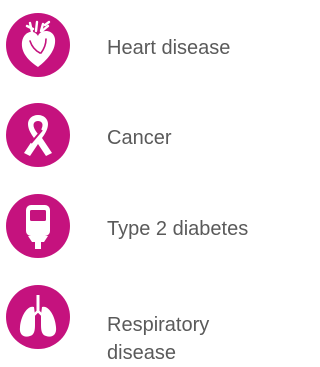 The width and height of the screenshot is (320, 367). I want to click on heart-icon, so click(38, 45).